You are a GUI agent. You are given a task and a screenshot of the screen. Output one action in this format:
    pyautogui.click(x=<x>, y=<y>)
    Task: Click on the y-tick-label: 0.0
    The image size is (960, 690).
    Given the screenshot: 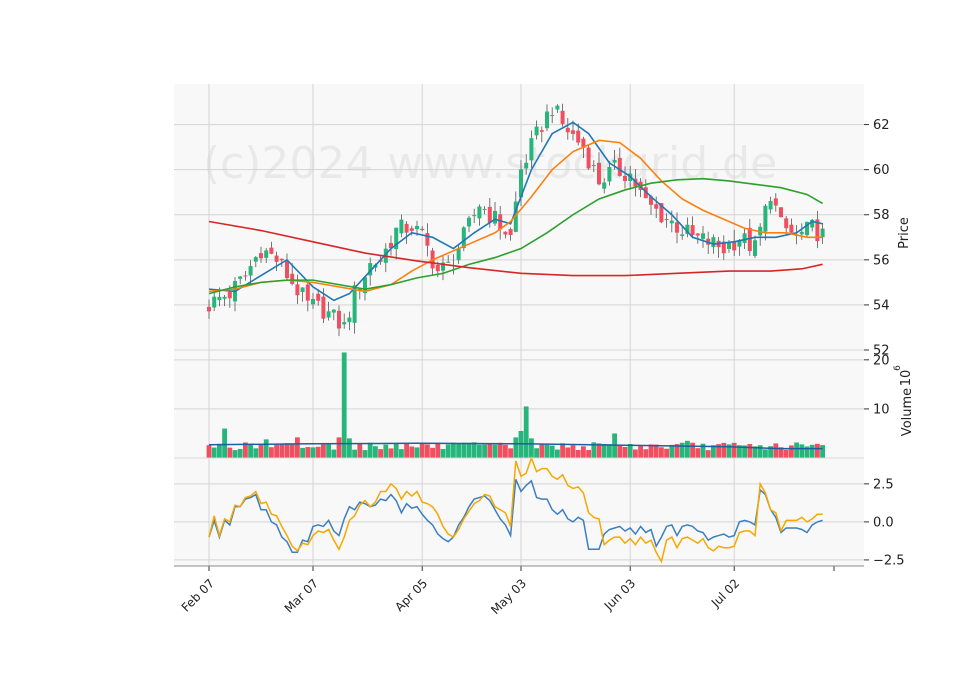 What is the action you would take?
    pyautogui.click(x=883, y=522)
    